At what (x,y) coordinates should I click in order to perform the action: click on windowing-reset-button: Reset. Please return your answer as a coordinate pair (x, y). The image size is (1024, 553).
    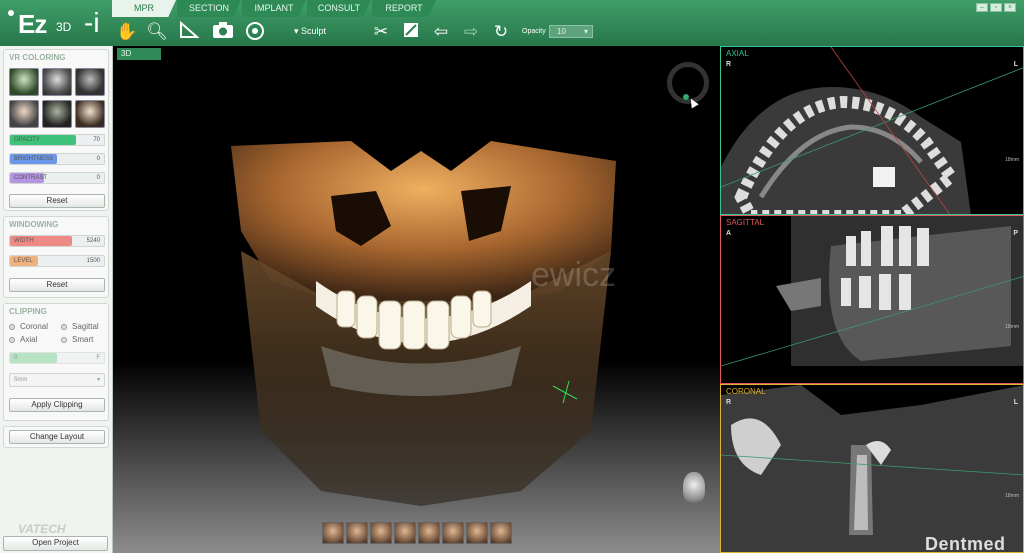
    Looking at the image, I should click on (57, 285).